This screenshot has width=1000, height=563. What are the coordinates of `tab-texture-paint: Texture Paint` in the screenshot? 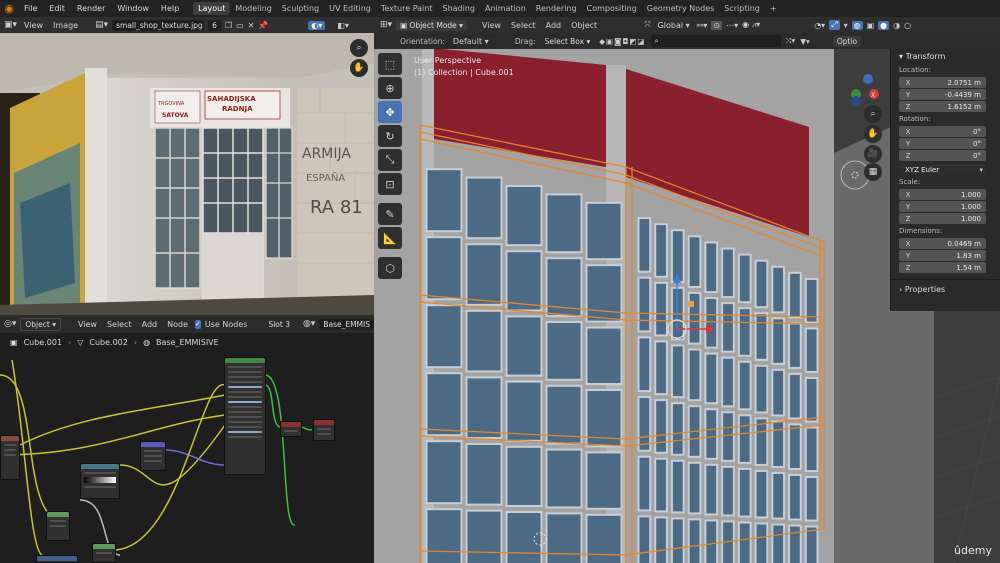 It's located at (407, 8).